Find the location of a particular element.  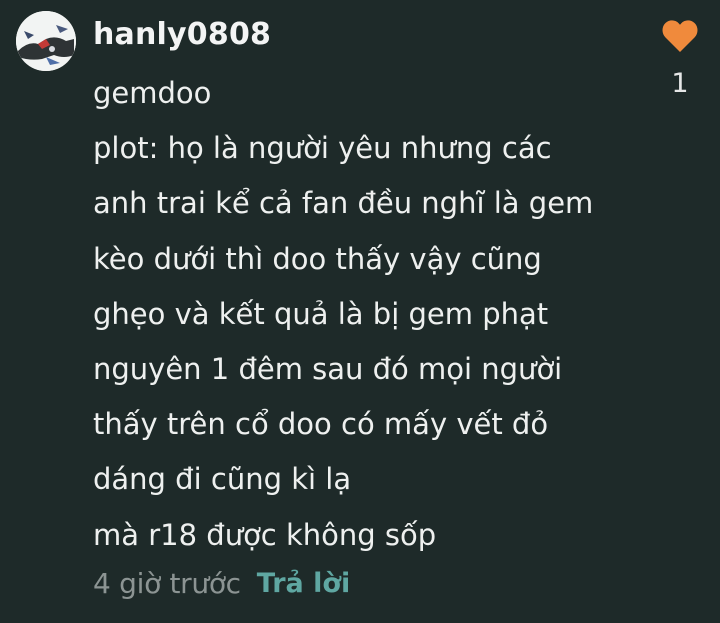

comment-line: plot: họ là người yêu nhưng các is located at coordinates (322, 148).